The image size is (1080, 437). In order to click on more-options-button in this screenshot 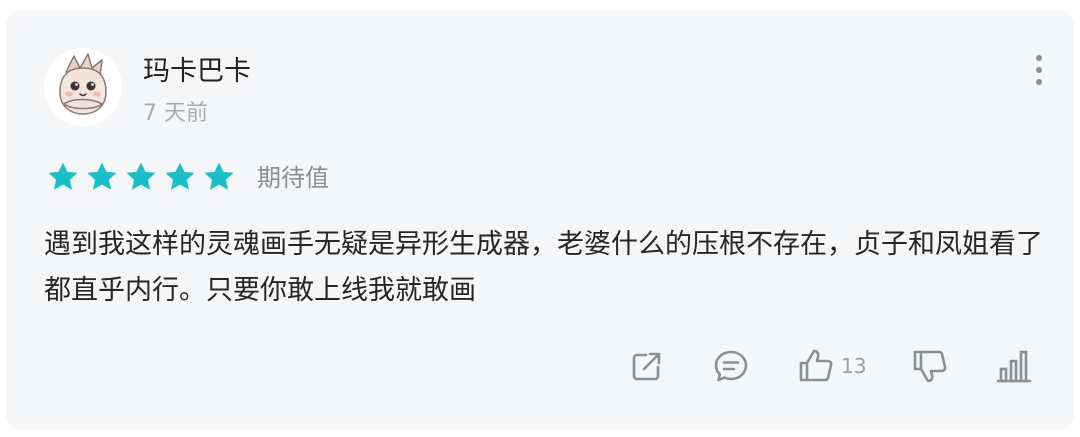, I will do `click(1039, 70)`.